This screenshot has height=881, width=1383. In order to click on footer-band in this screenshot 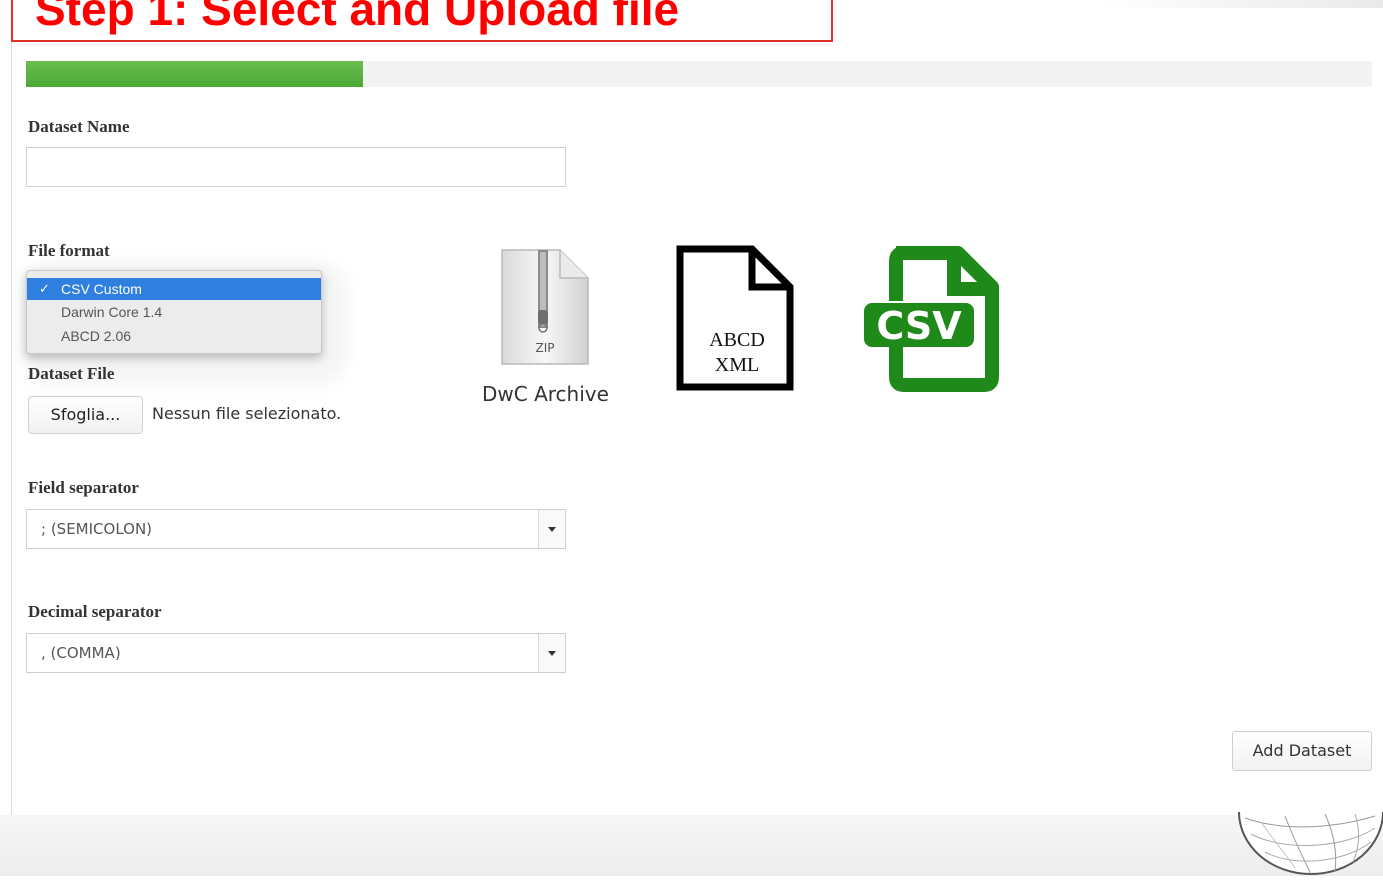, I will do `click(691, 845)`.